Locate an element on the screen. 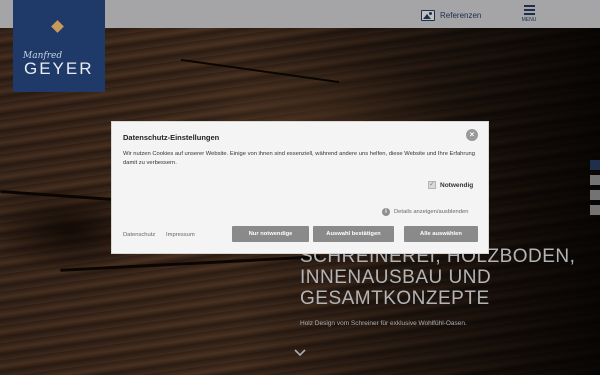  privacy-link: Datenschutz is located at coordinates (139, 235).